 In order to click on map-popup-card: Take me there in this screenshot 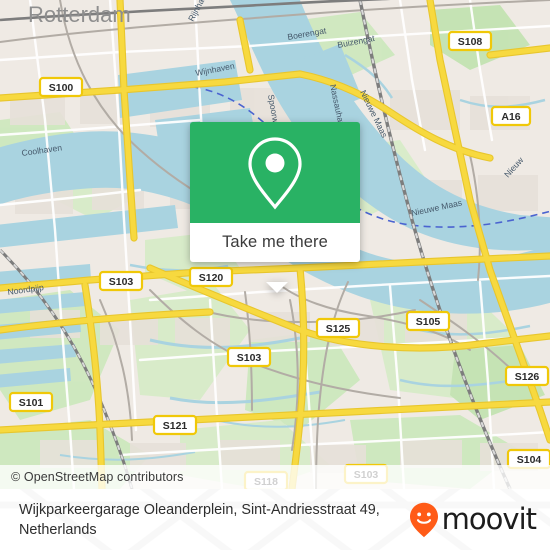, I will do `click(275, 207)`.